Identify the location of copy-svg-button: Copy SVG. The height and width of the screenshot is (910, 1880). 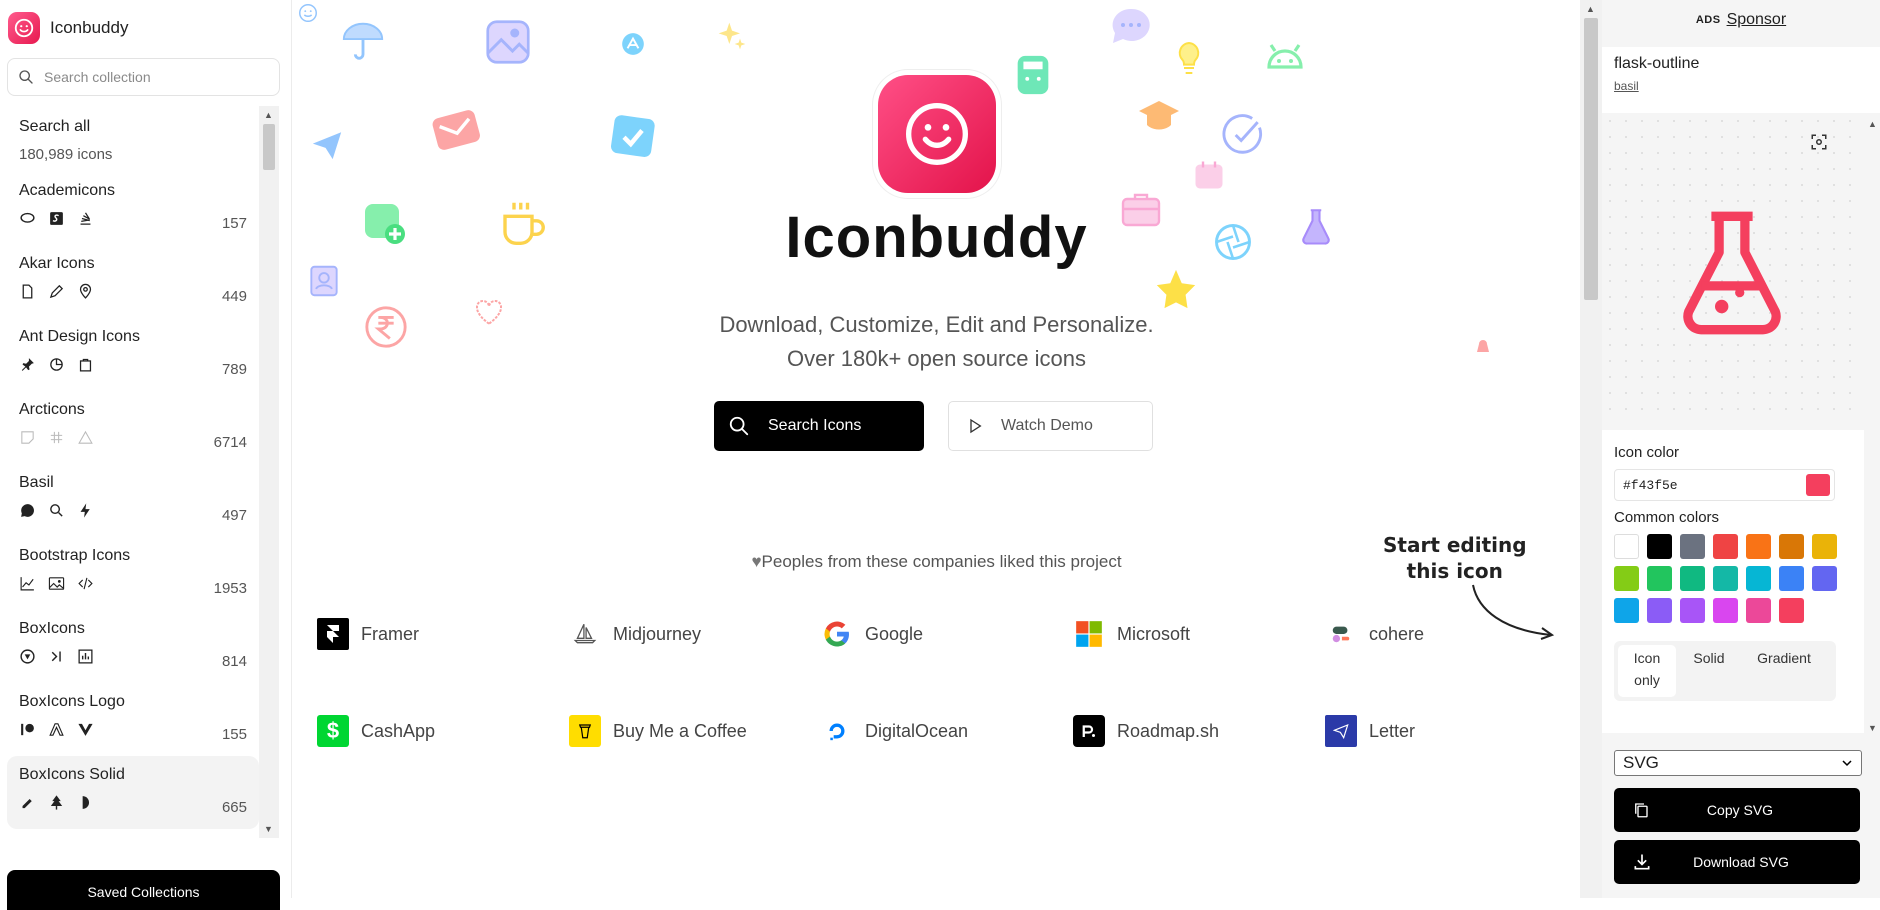
(1737, 810).